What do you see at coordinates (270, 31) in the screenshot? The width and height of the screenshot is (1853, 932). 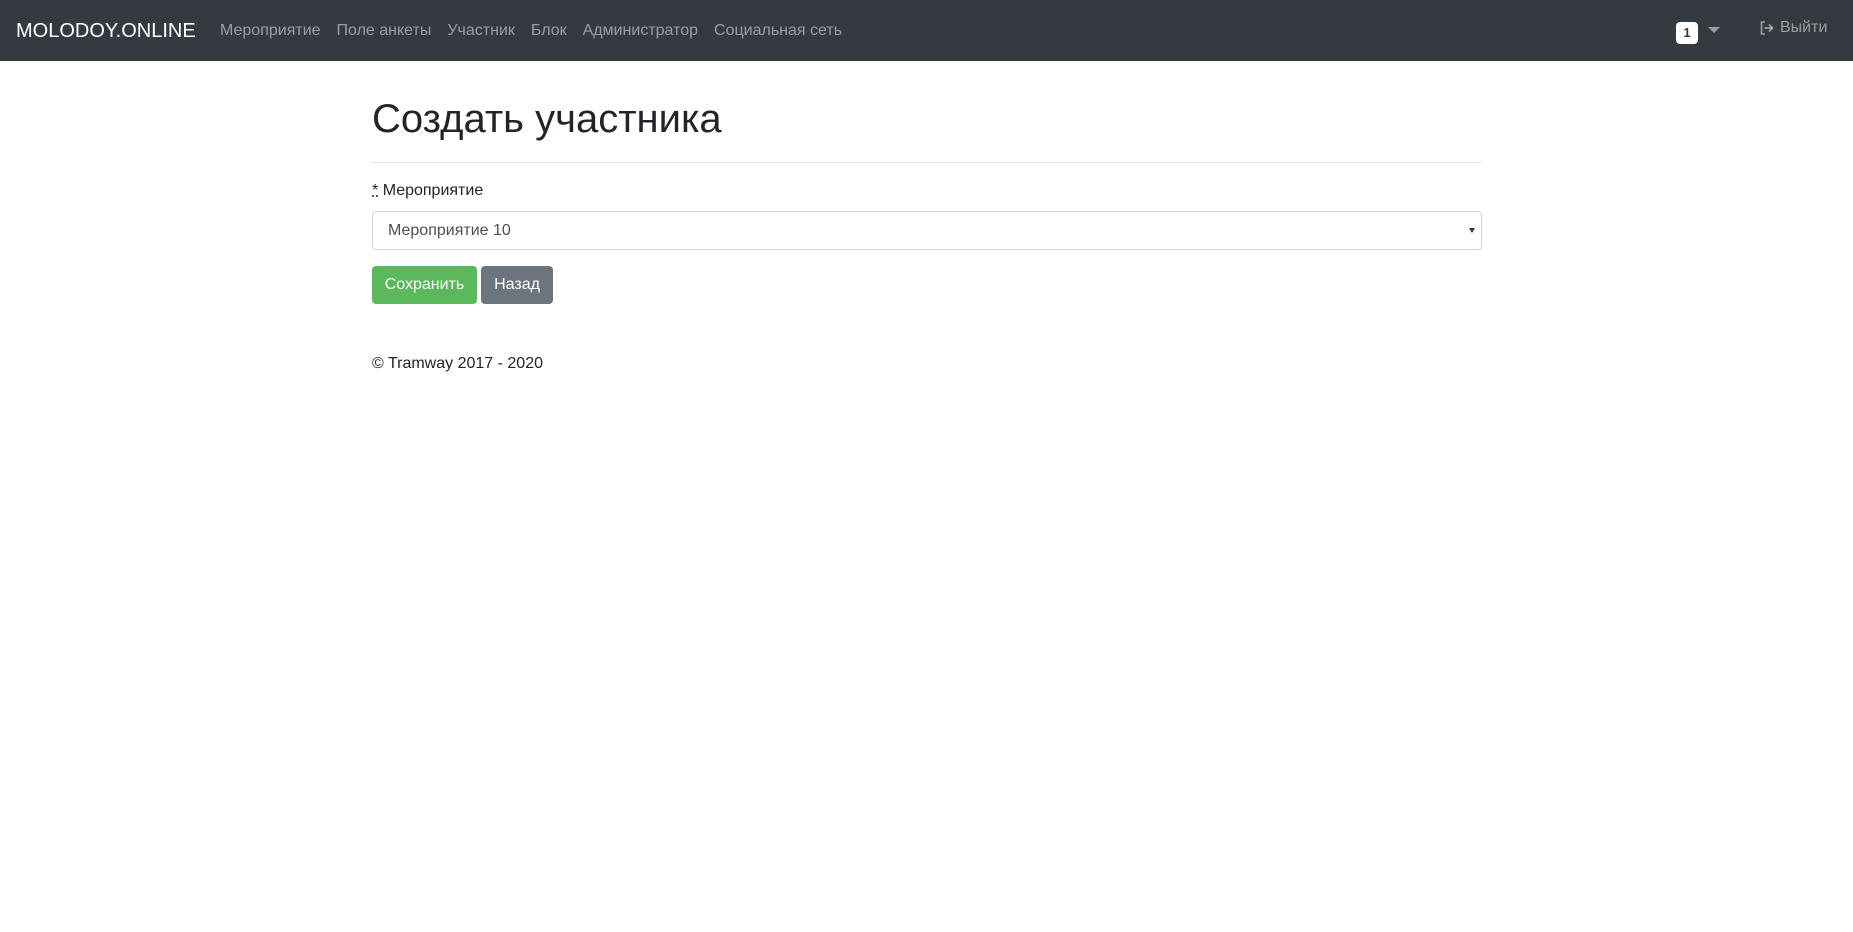 I see `nav-link-events: Мероприятие` at bounding box center [270, 31].